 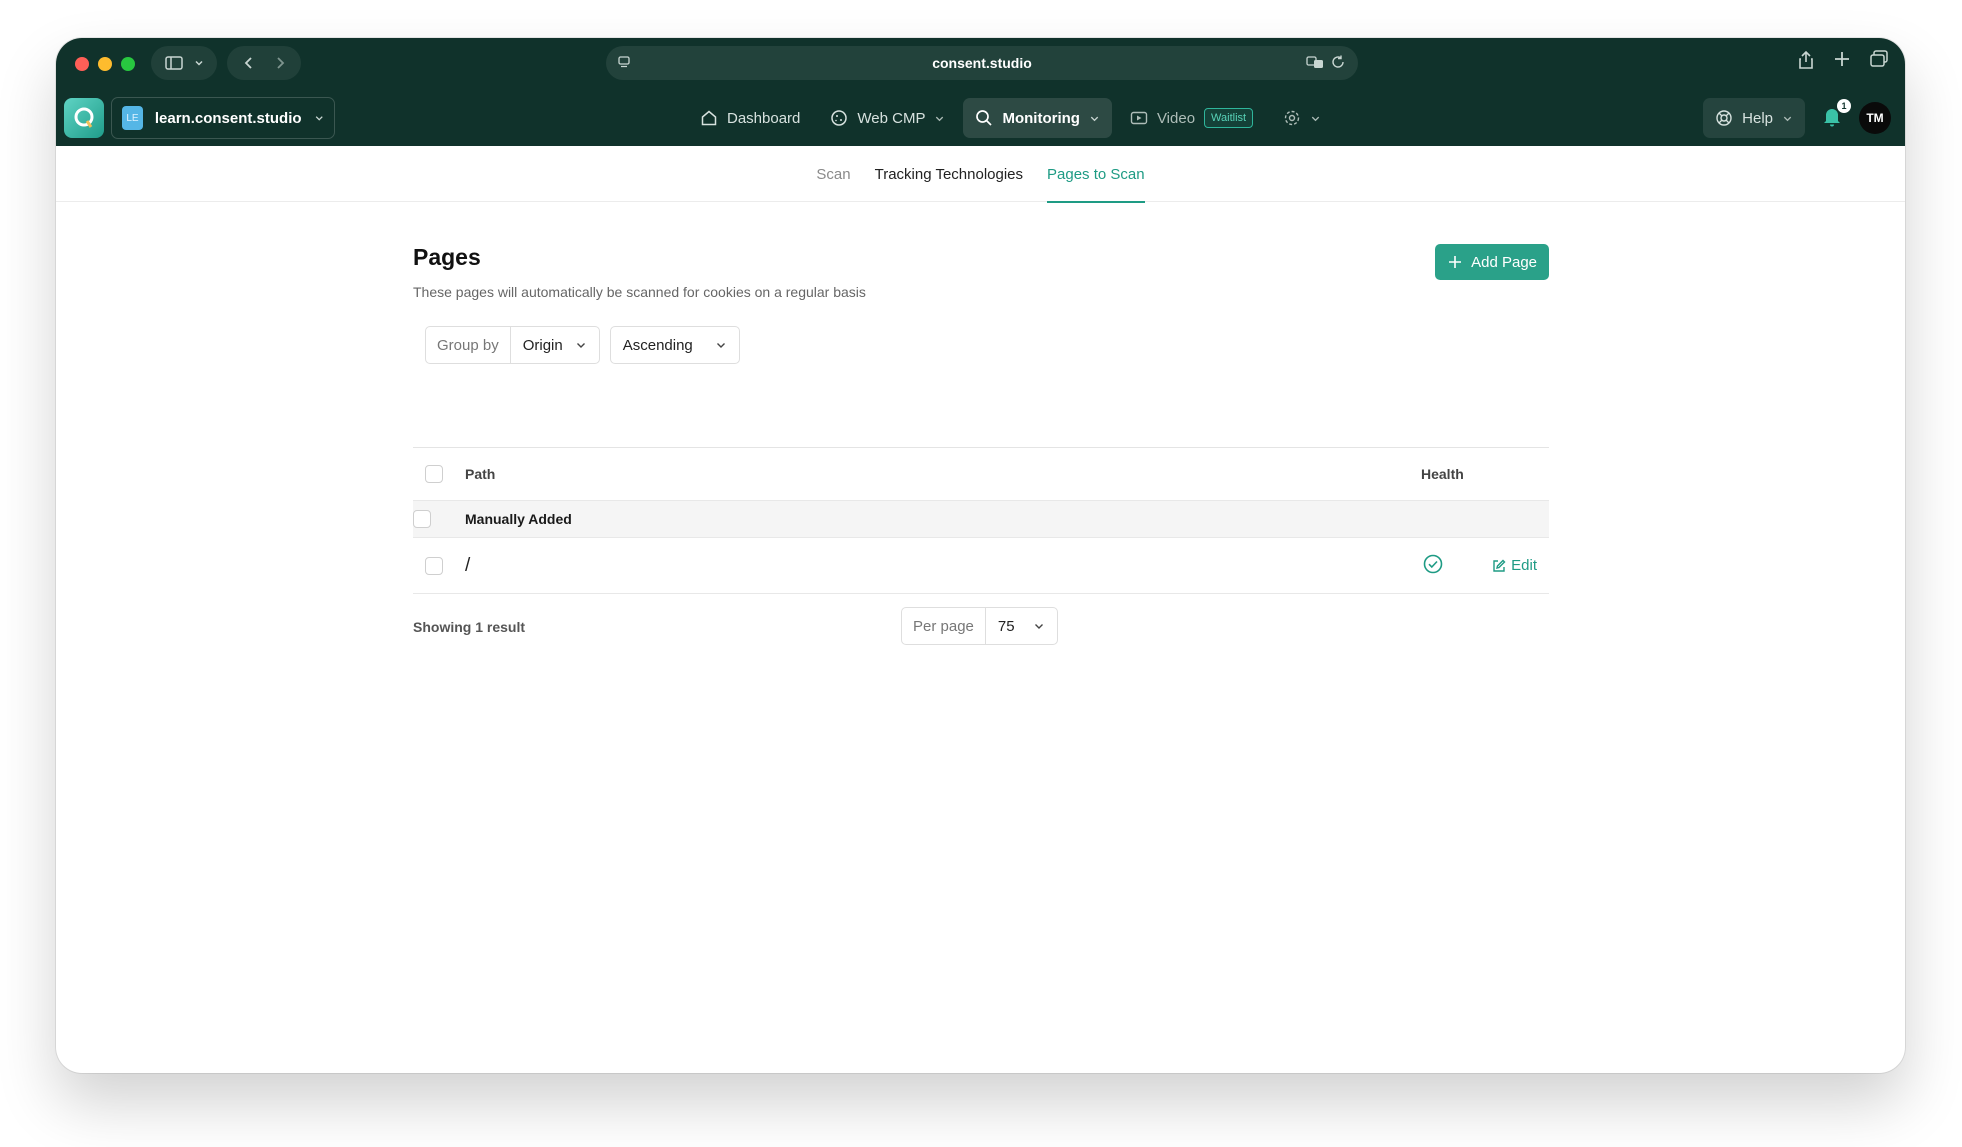 I want to click on nav-web-cmp: Web CMP, so click(x=887, y=118).